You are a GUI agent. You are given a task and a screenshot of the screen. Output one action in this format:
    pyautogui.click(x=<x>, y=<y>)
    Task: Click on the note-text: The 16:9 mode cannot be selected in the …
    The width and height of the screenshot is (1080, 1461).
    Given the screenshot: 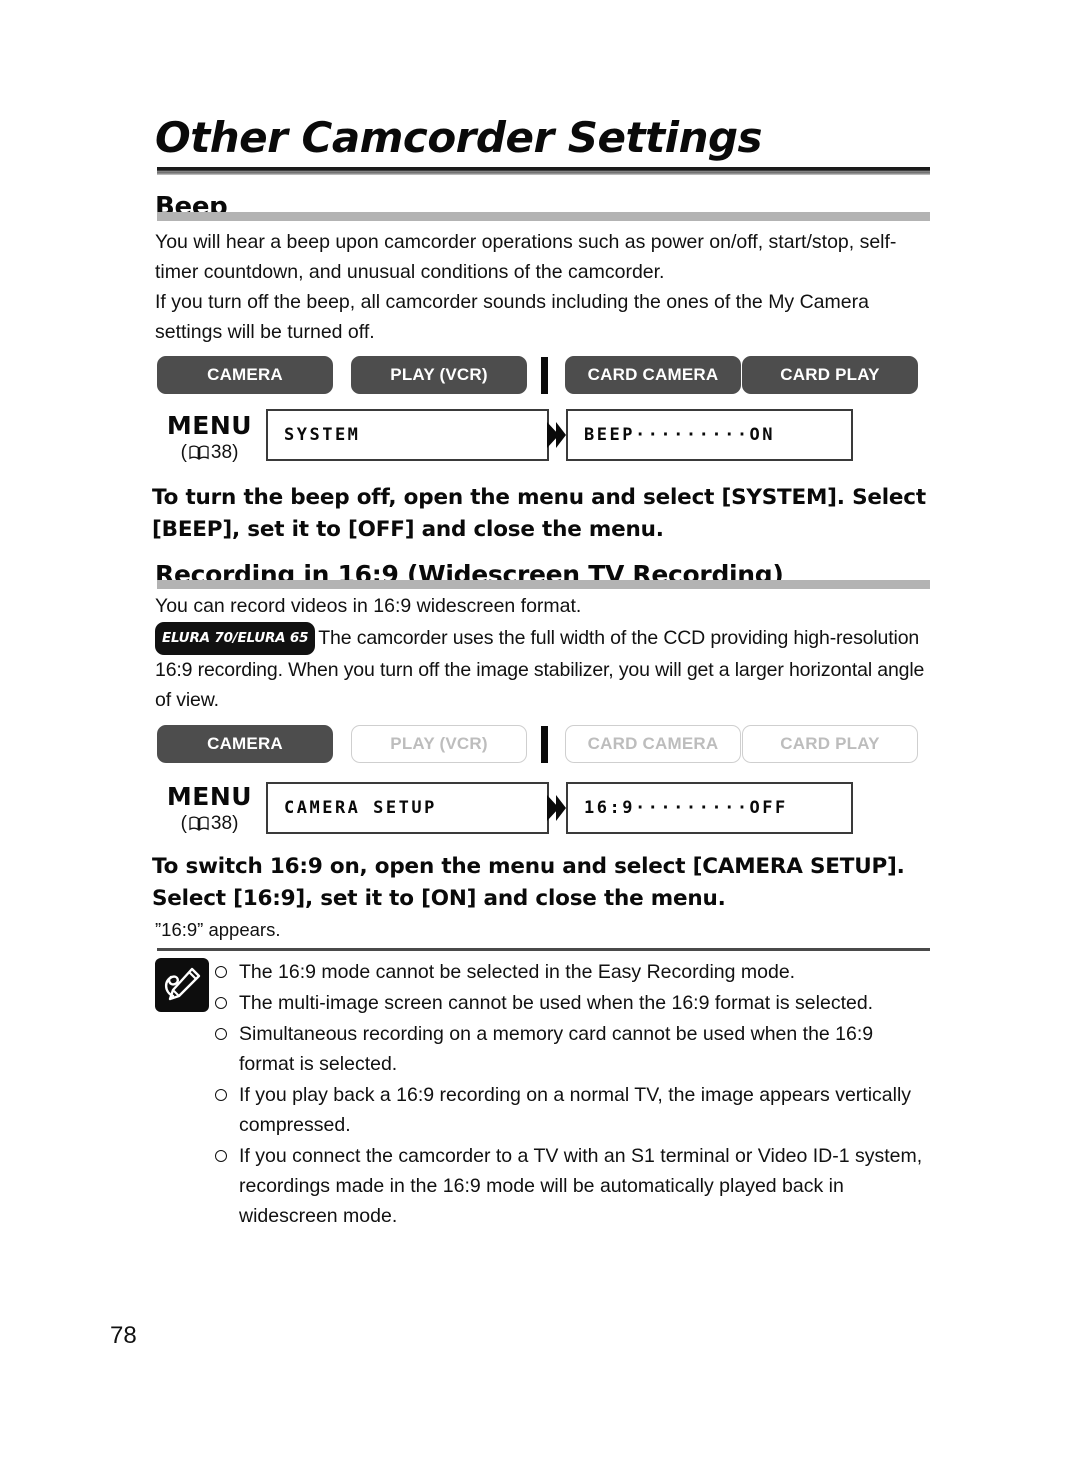 What is the action you would take?
    pyautogui.click(x=517, y=972)
    